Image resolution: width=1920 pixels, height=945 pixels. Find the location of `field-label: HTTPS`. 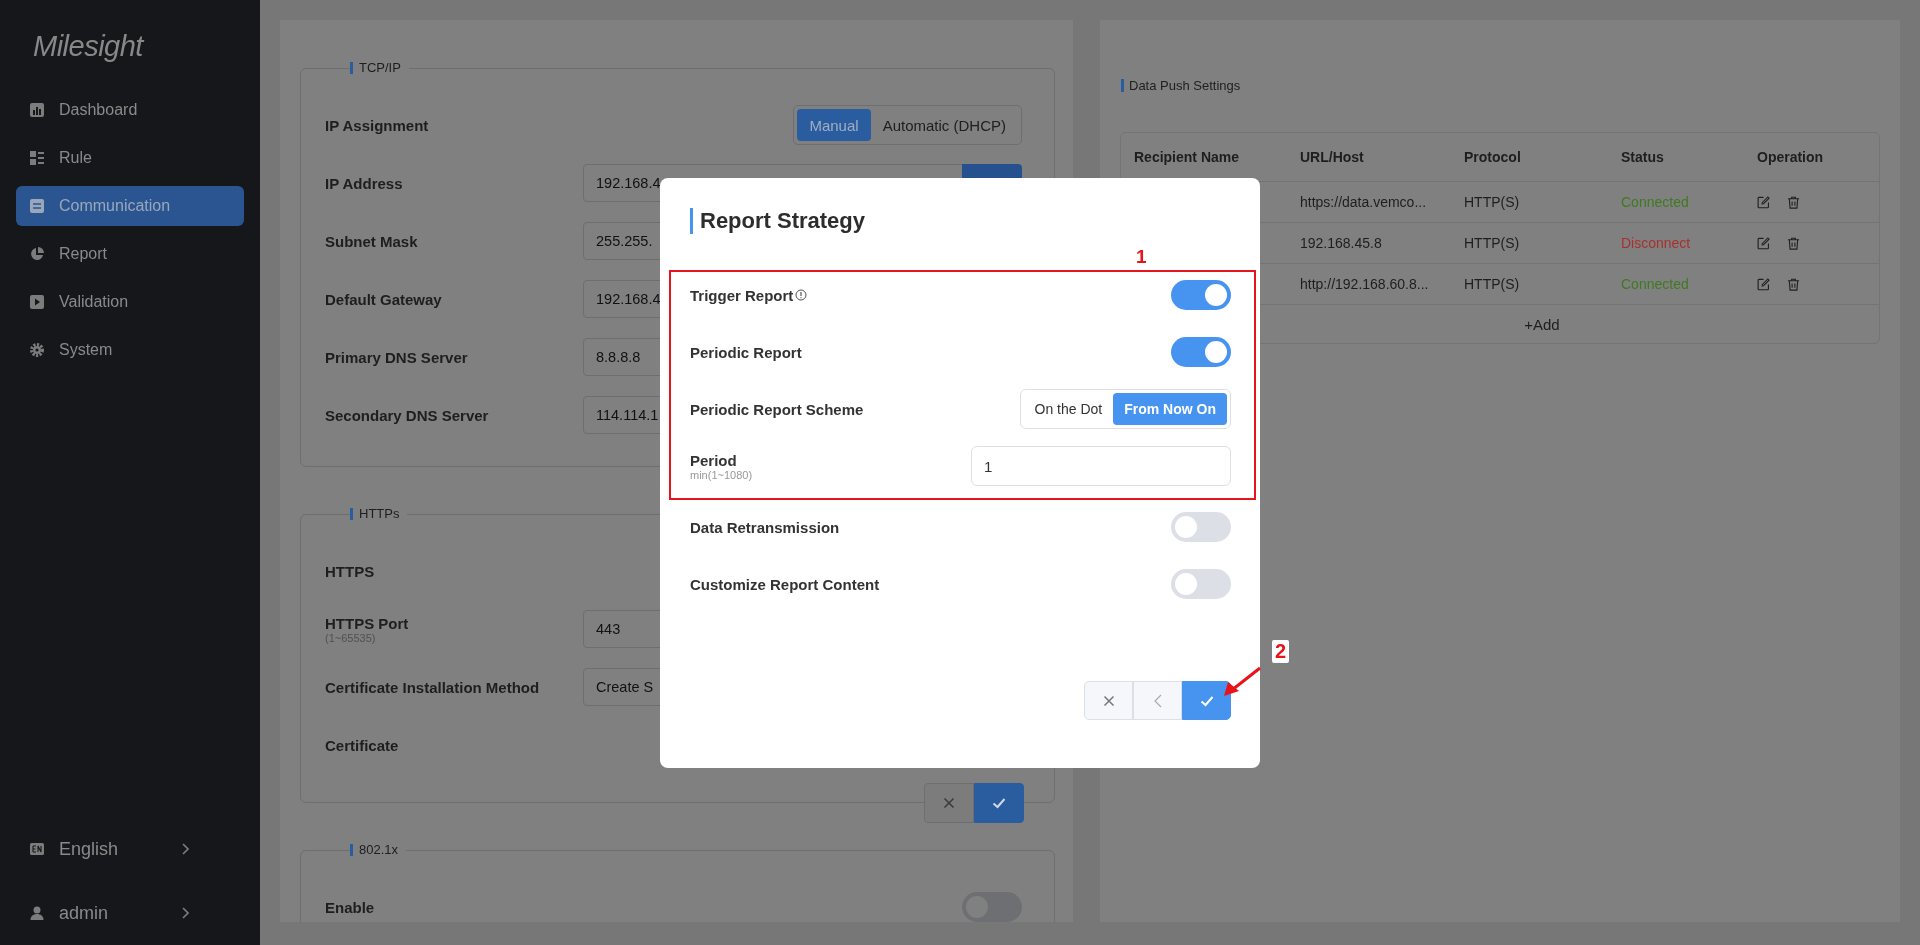

field-label: HTTPS is located at coordinates (350, 571).